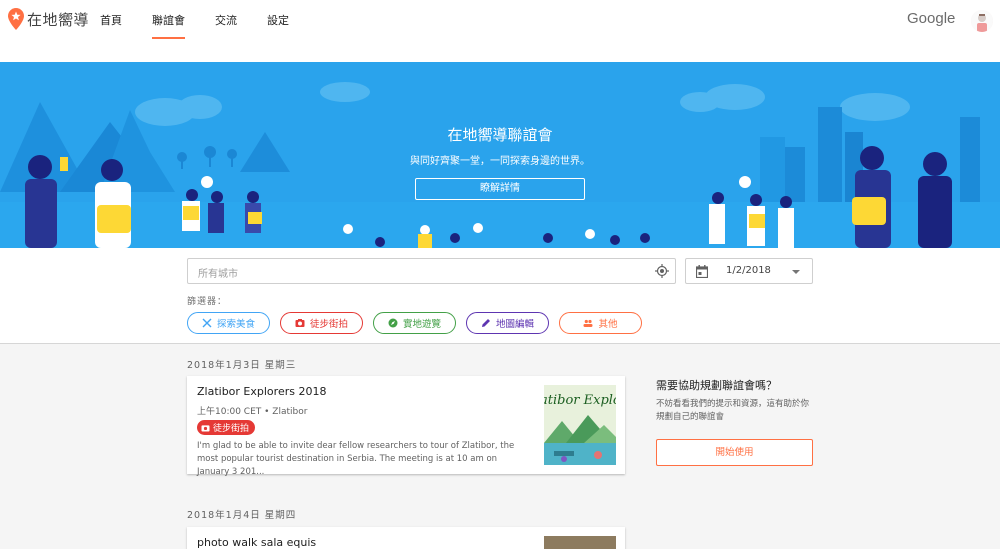  I want to click on city-search-placeholder: 所有城市, so click(218, 274).